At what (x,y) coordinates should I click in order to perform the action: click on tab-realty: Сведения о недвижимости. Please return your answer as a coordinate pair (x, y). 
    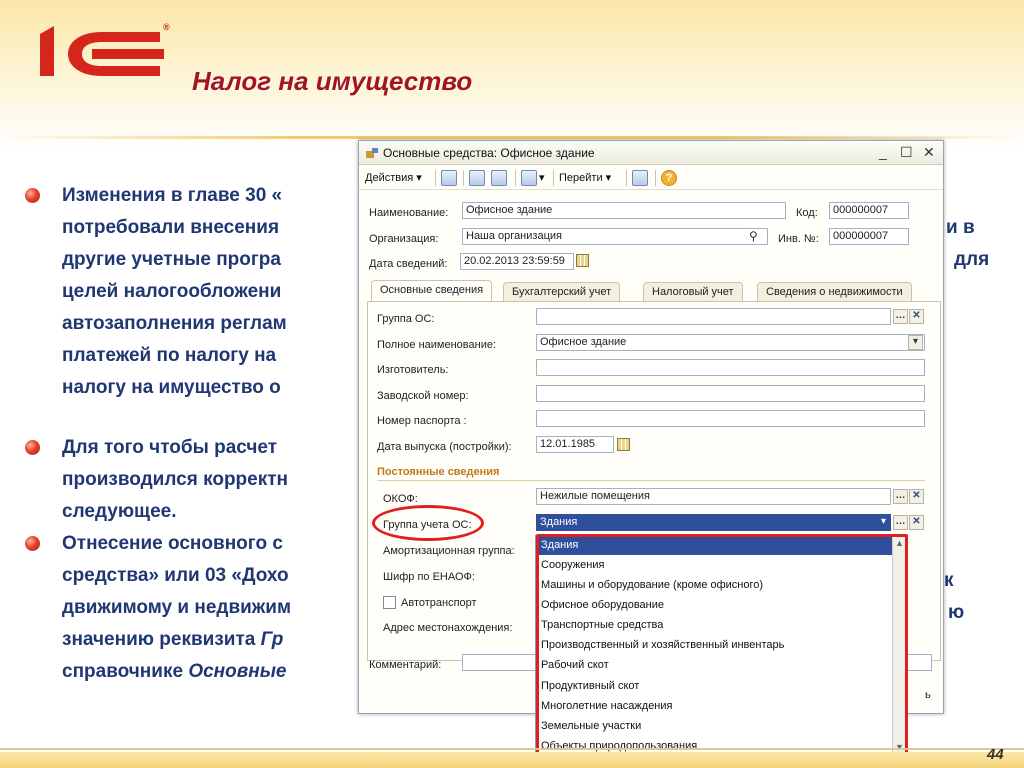
    Looking at the image, I should click on (834, 292).